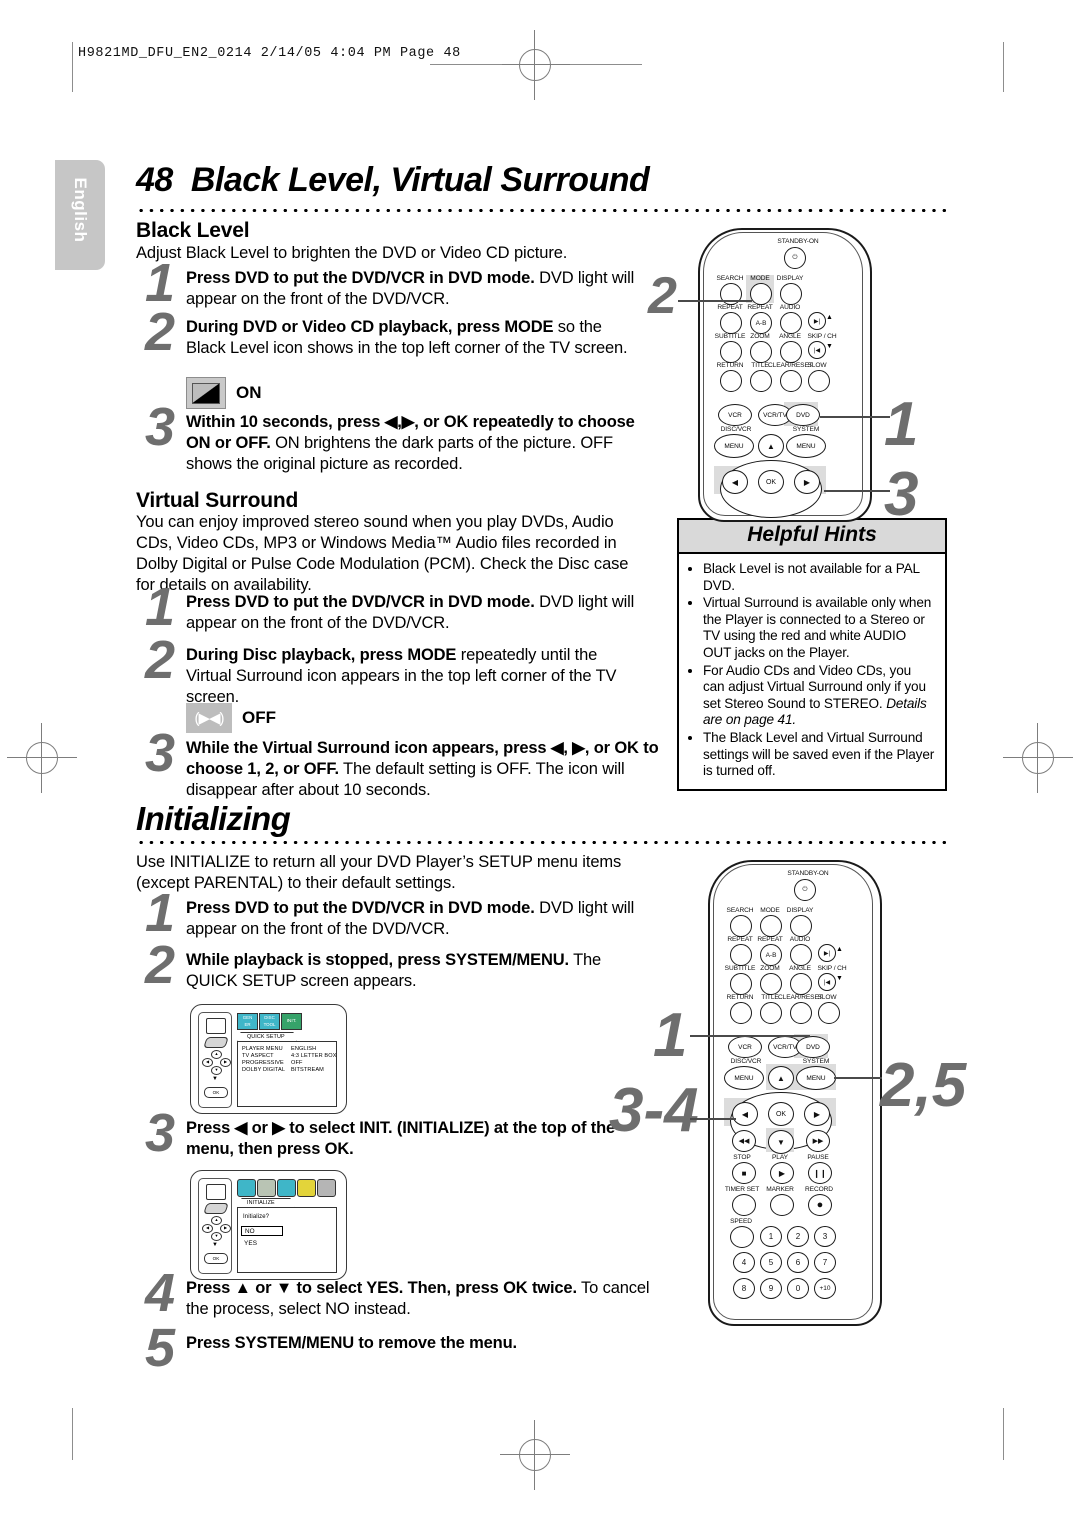 The height and width of the screenshot is (1528, 1080). I want to click on number-0-button: 0, so click(798, 1288).